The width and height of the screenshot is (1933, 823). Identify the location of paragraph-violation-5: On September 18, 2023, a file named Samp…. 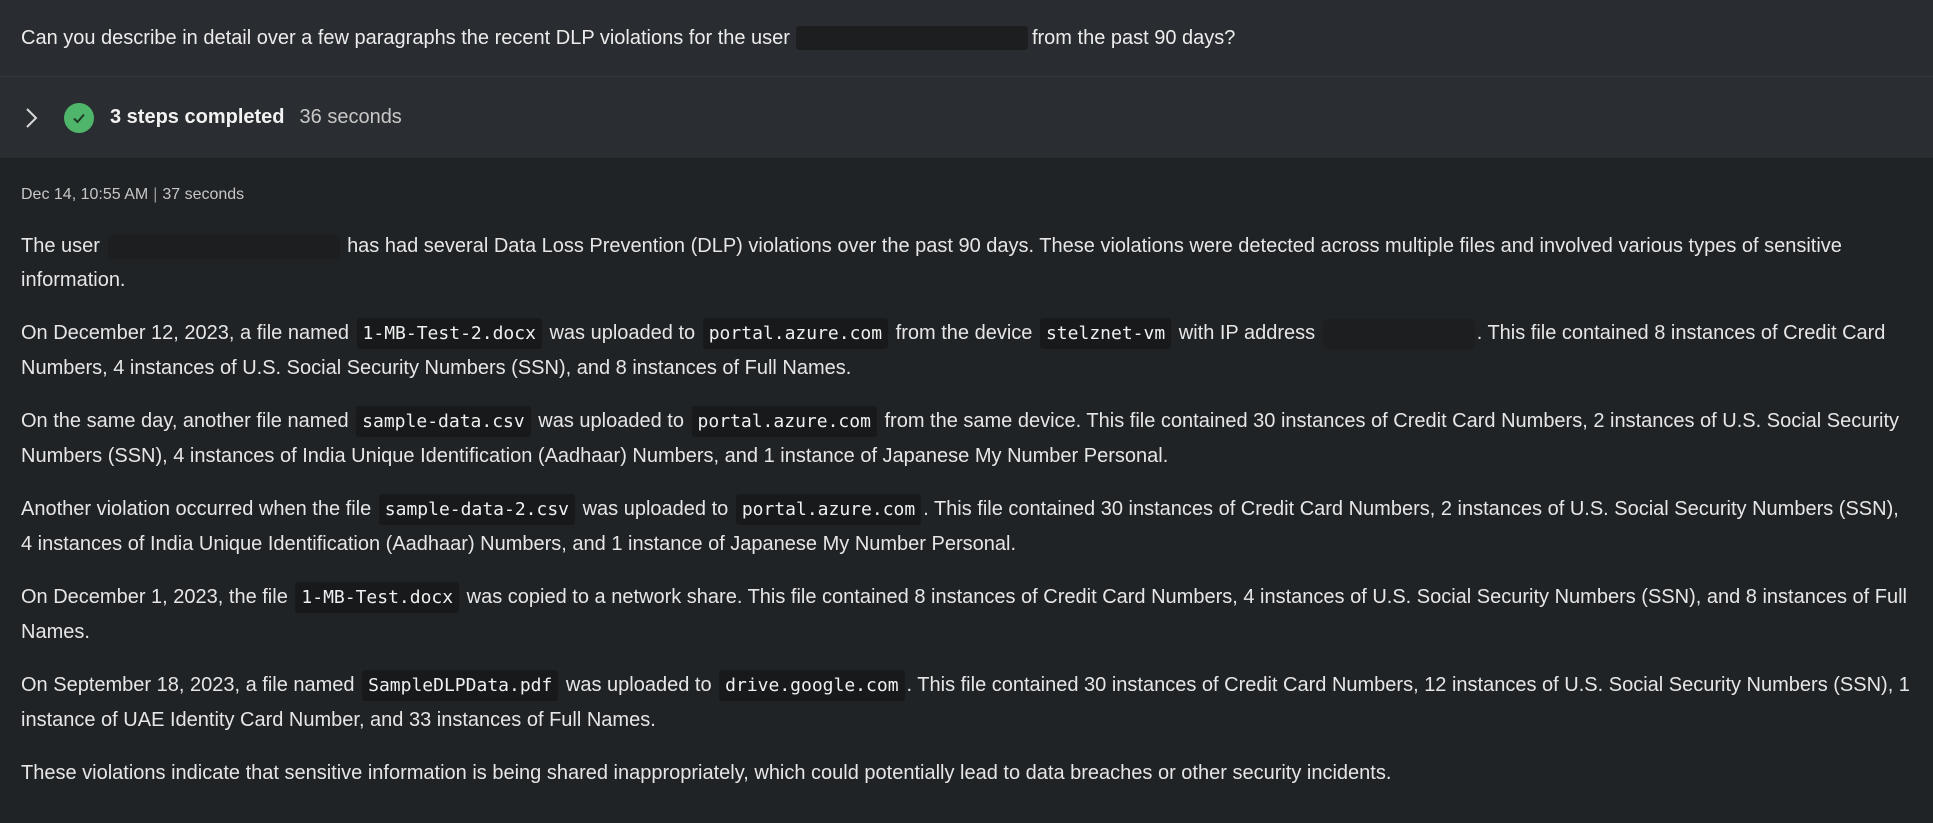
(966, 702).